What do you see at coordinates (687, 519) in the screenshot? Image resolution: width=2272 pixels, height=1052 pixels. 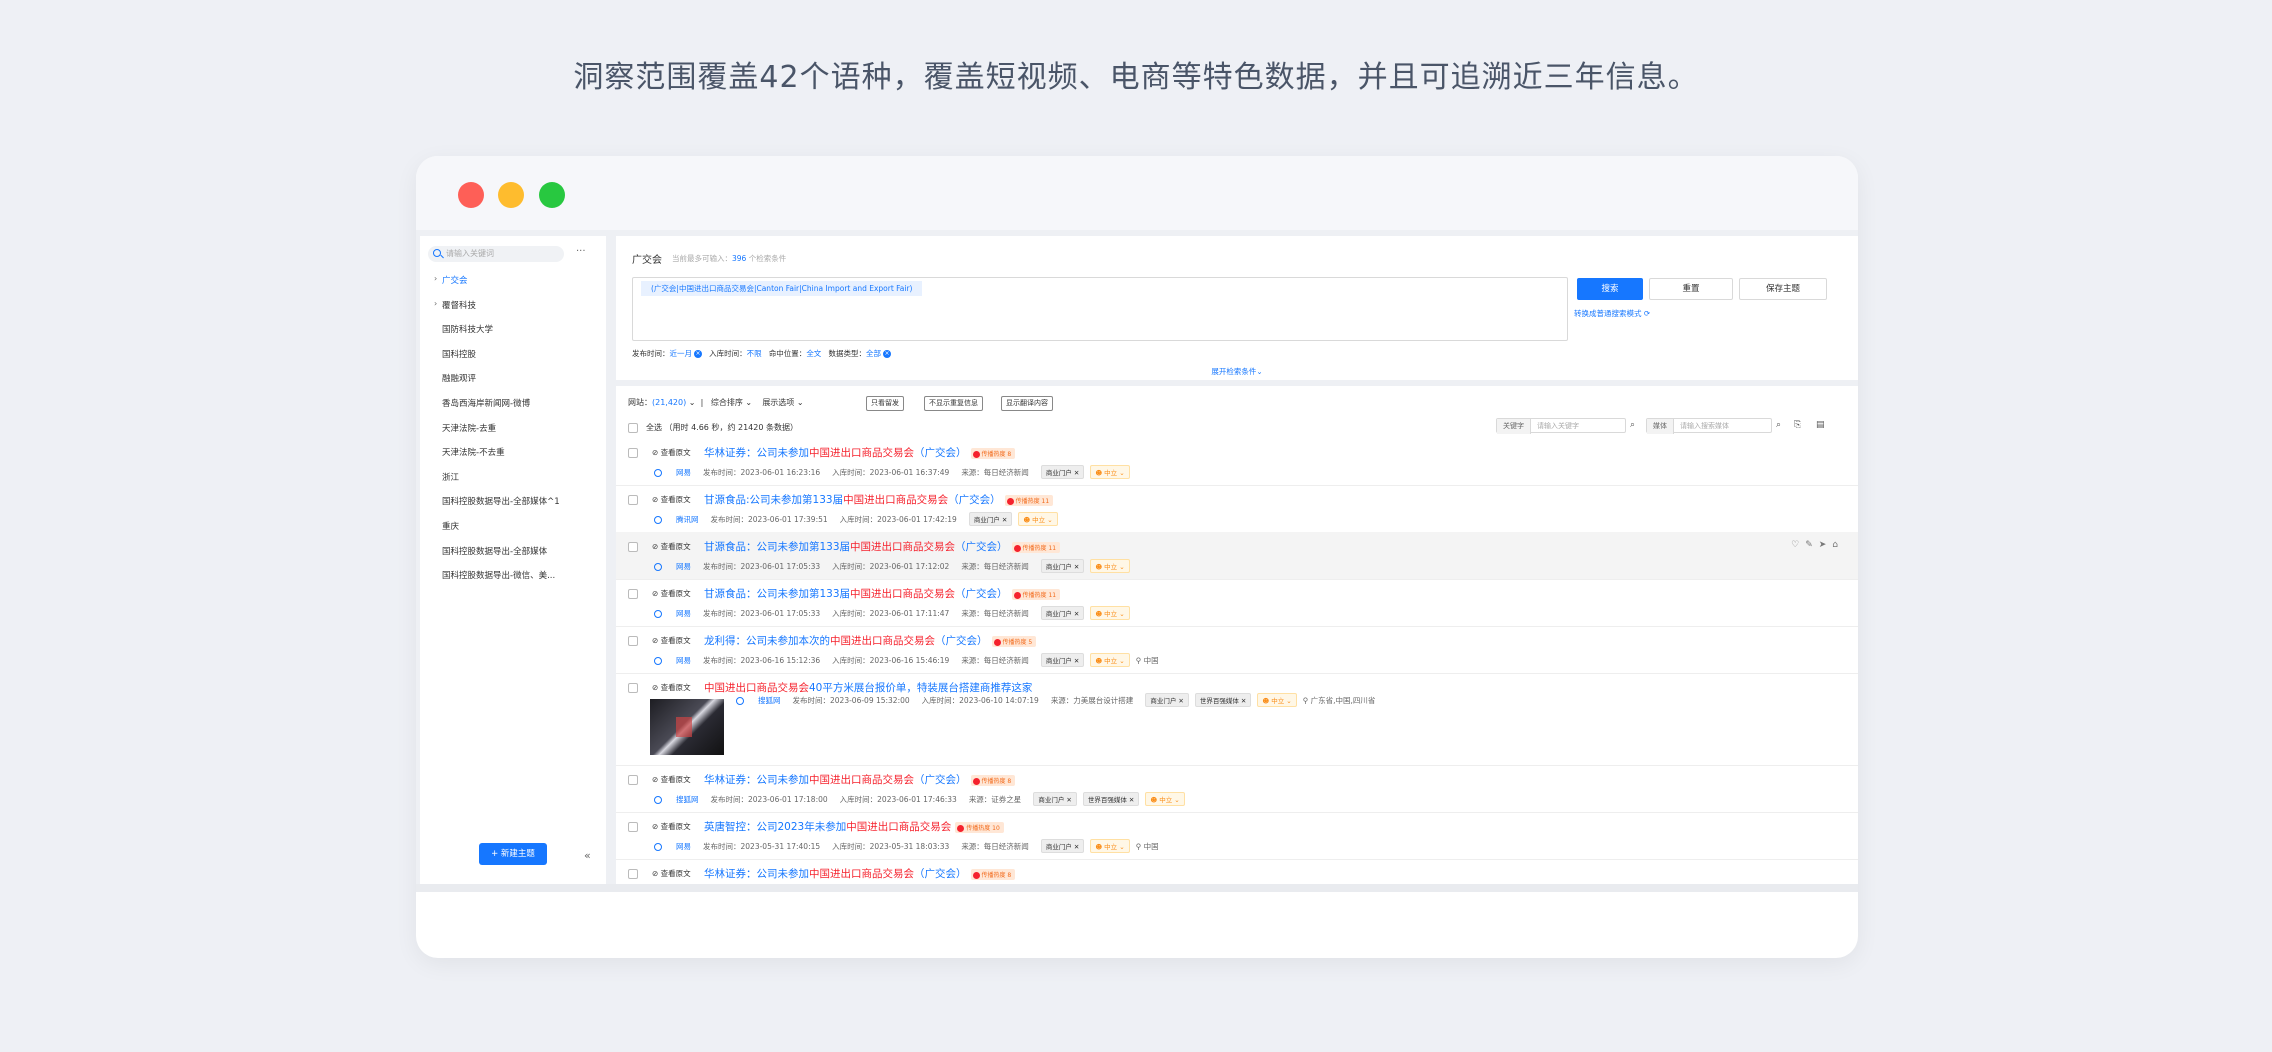 I see `source-site-link: 腾讯网` at bounding box center [687, 519].